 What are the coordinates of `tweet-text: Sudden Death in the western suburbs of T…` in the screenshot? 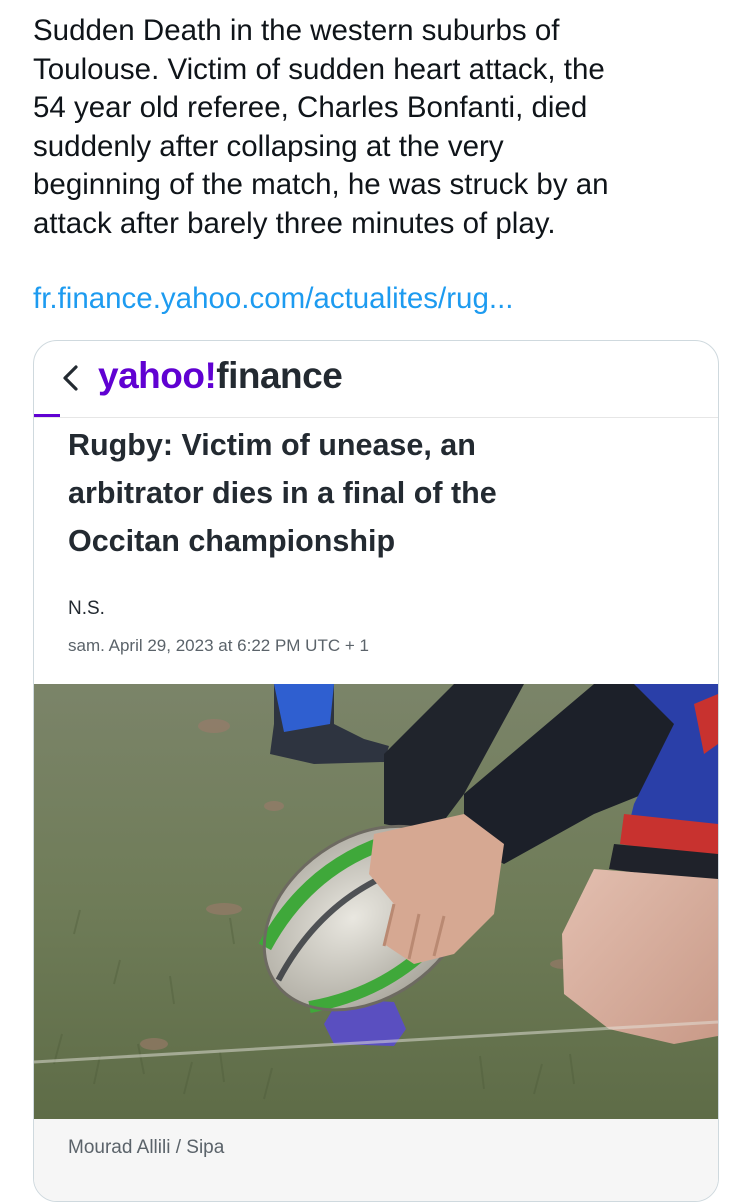 It's located at (321, 127).